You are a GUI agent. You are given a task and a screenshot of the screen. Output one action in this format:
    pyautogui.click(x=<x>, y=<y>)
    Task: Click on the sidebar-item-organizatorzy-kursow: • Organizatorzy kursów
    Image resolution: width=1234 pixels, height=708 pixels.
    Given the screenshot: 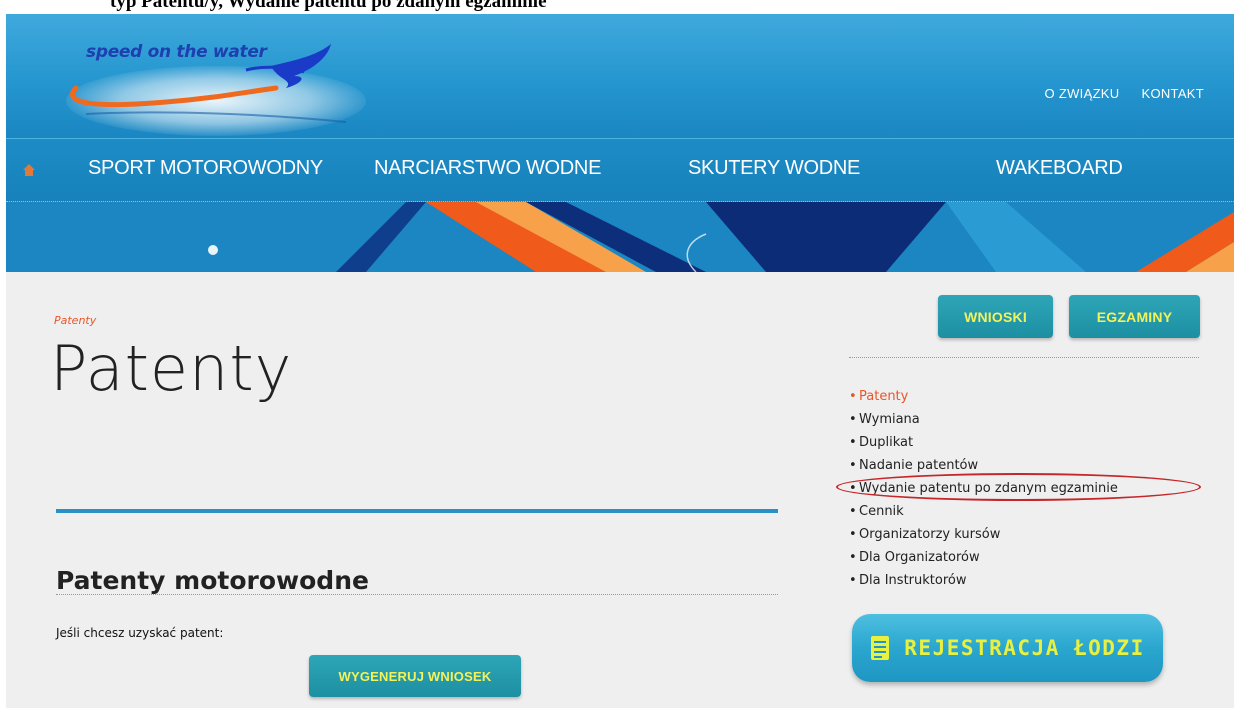 What is the action you would take?
    pyautogui.click(x=983, y=534)
    